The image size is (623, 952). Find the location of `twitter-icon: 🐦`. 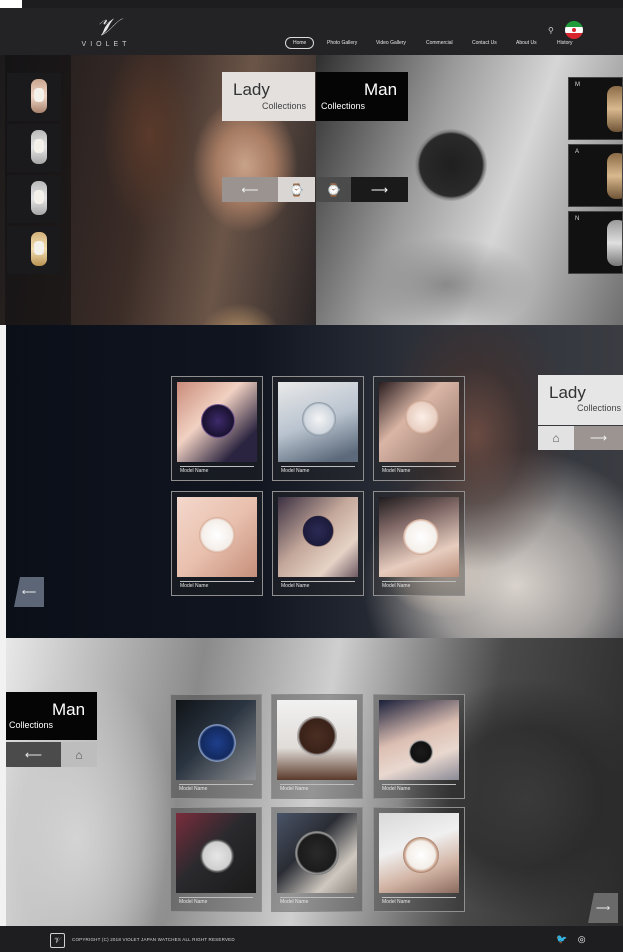

twitter-icon: 🐦 is located at coordinates (561, 939).